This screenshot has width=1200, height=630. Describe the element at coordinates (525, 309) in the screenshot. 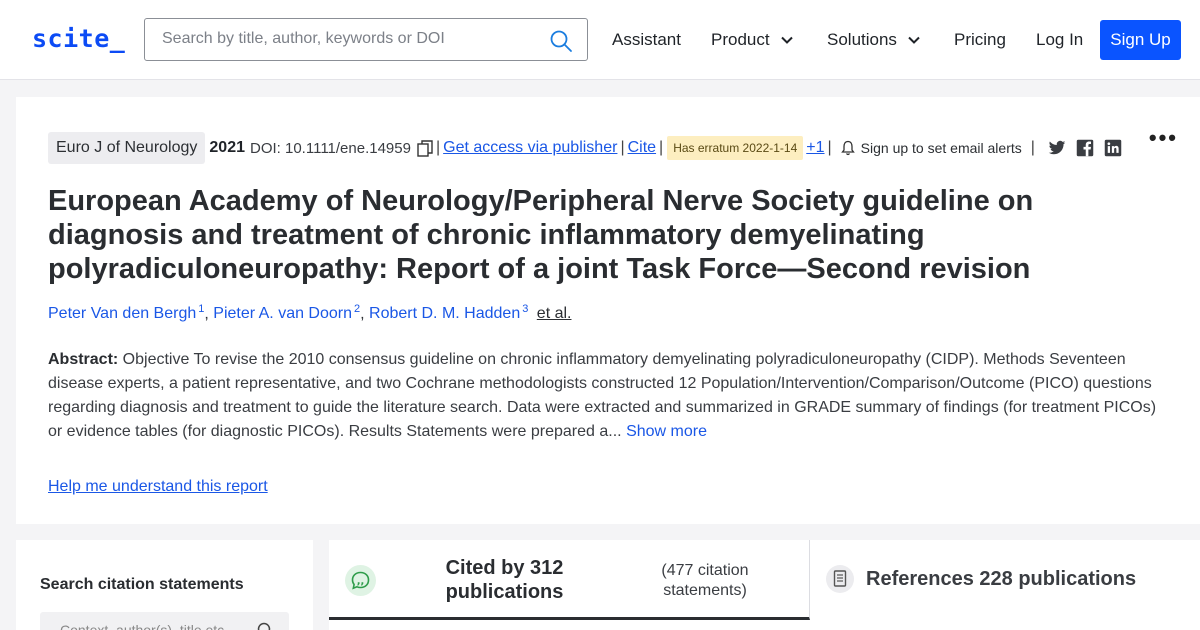

I see `author-affiliation-number: 3` at that location.